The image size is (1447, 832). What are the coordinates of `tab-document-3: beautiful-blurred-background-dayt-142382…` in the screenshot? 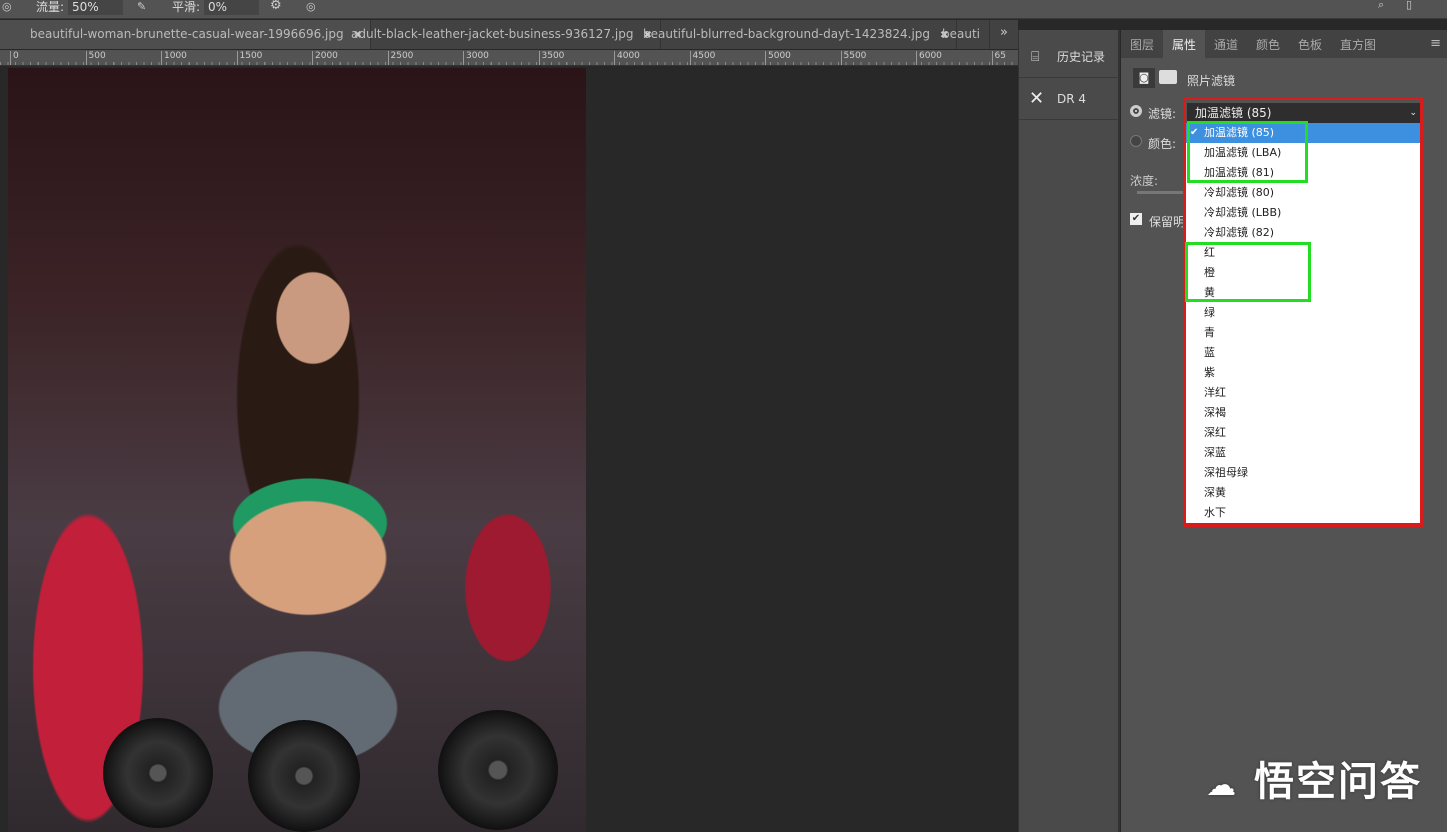 It's located at (795, 34).